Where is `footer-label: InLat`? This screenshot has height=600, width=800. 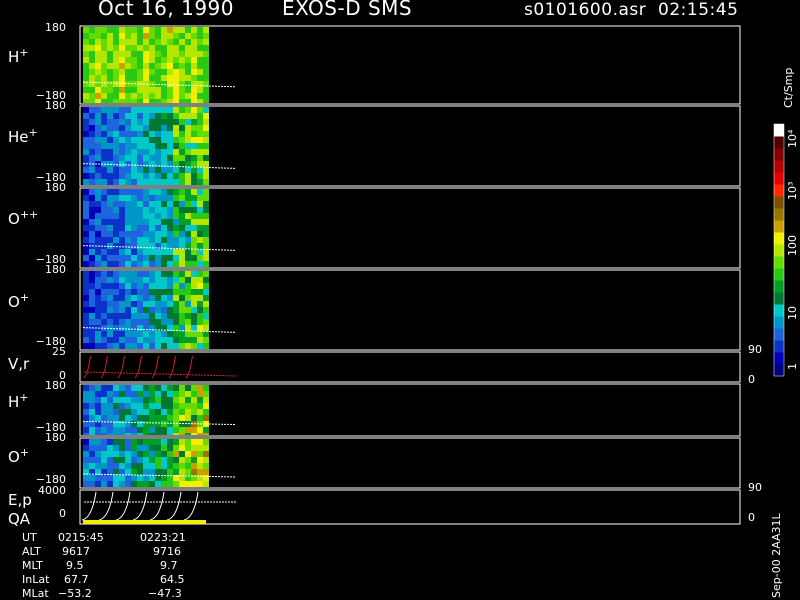
footer-label: InLat is located at coordinates (36, 579).